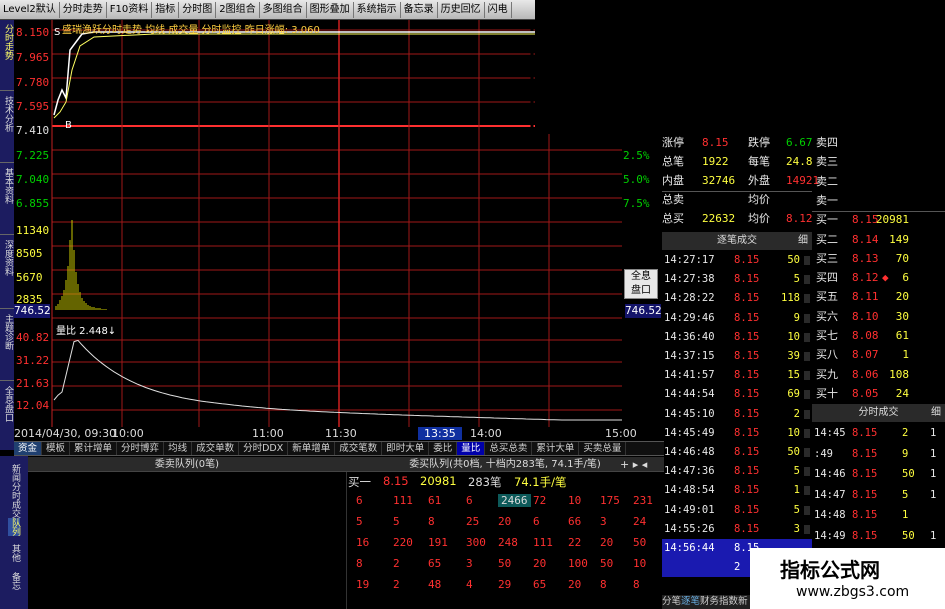  Describe the element at coordinates (737, 394) in the screenshot. I see `trade-row: 14:44:54 8.15 69` at that location.